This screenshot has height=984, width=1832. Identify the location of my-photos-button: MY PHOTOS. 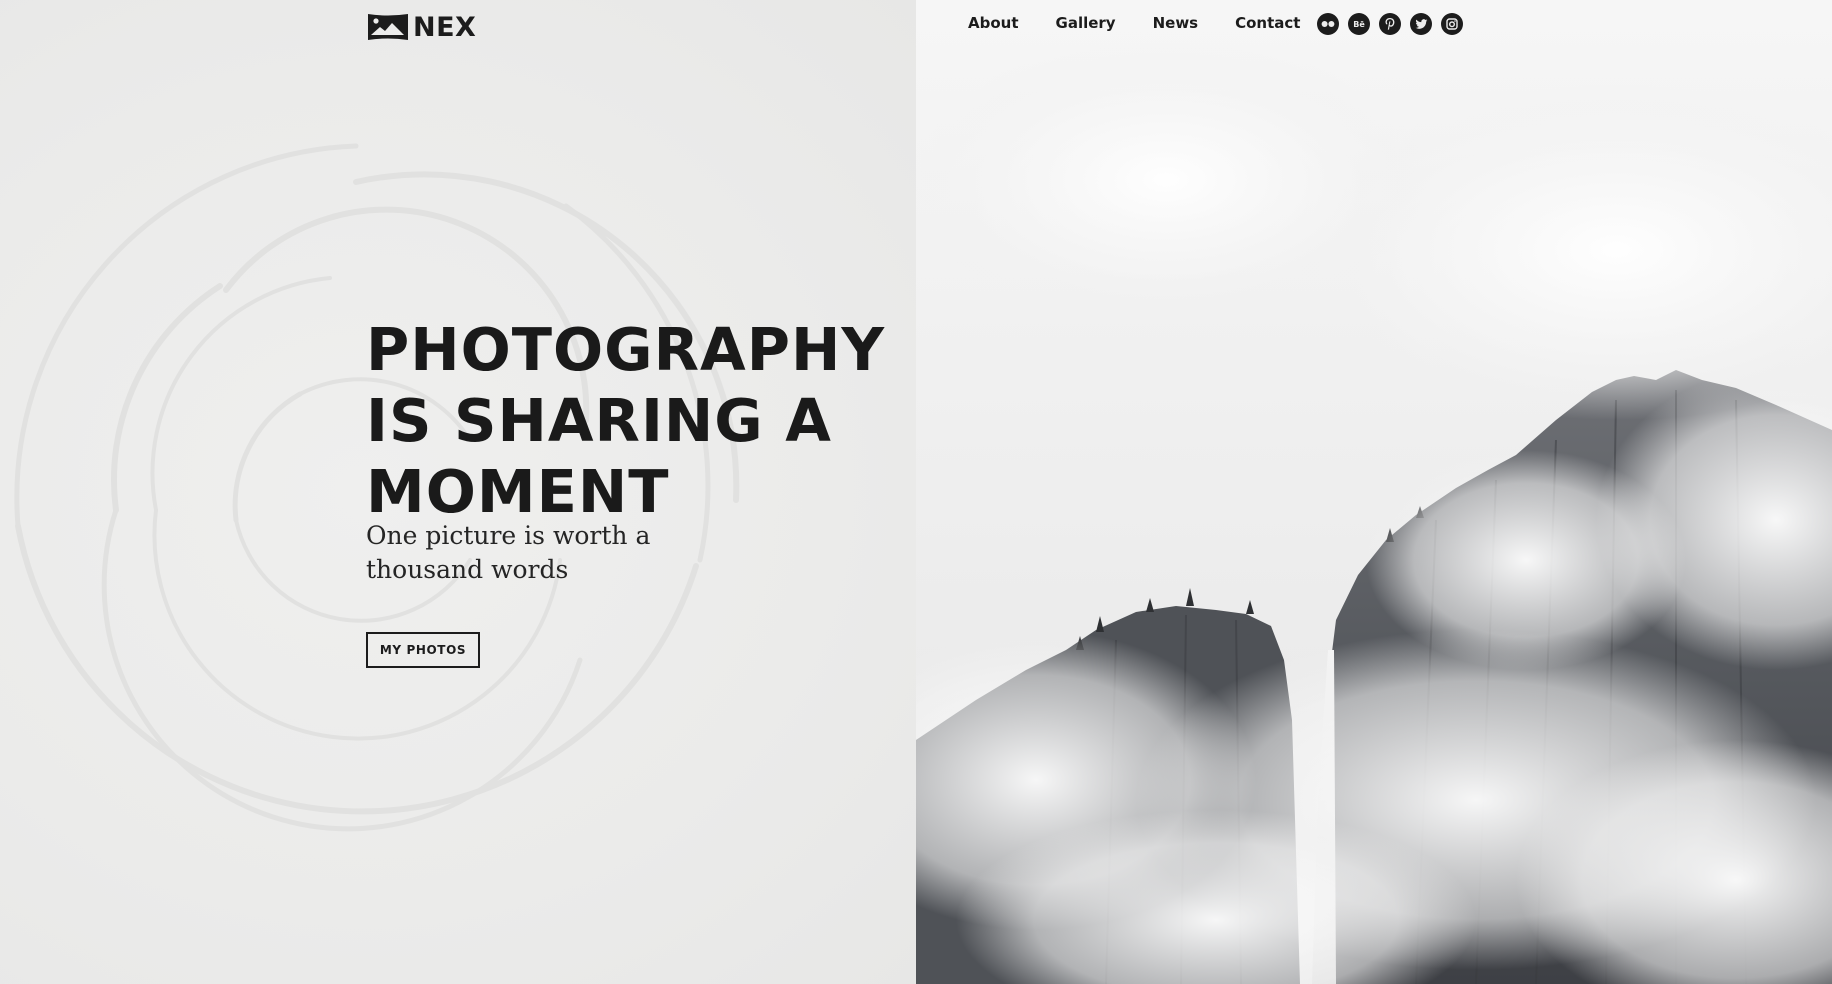
(423, 650).